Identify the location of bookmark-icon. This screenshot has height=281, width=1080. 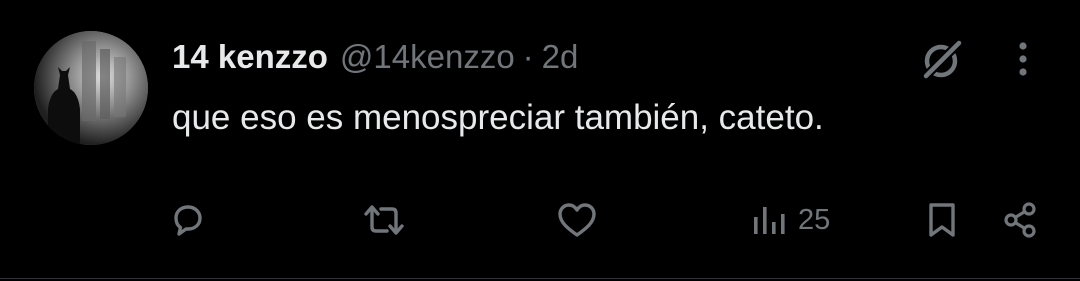
(942, 220).